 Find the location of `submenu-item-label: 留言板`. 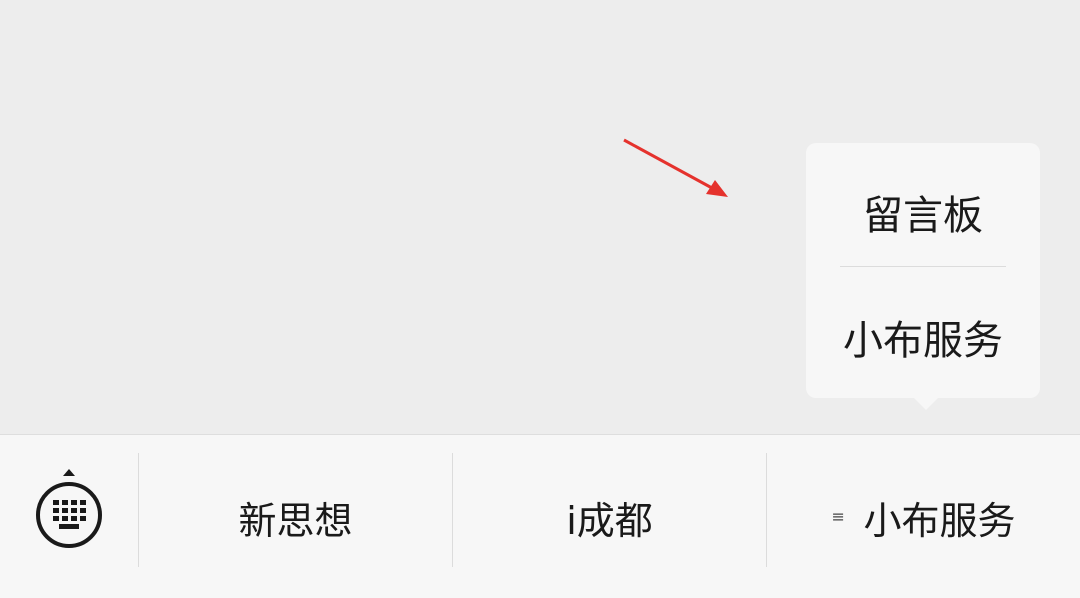

submenu-item-label: 留言板 is located at coordinates (923, 216).